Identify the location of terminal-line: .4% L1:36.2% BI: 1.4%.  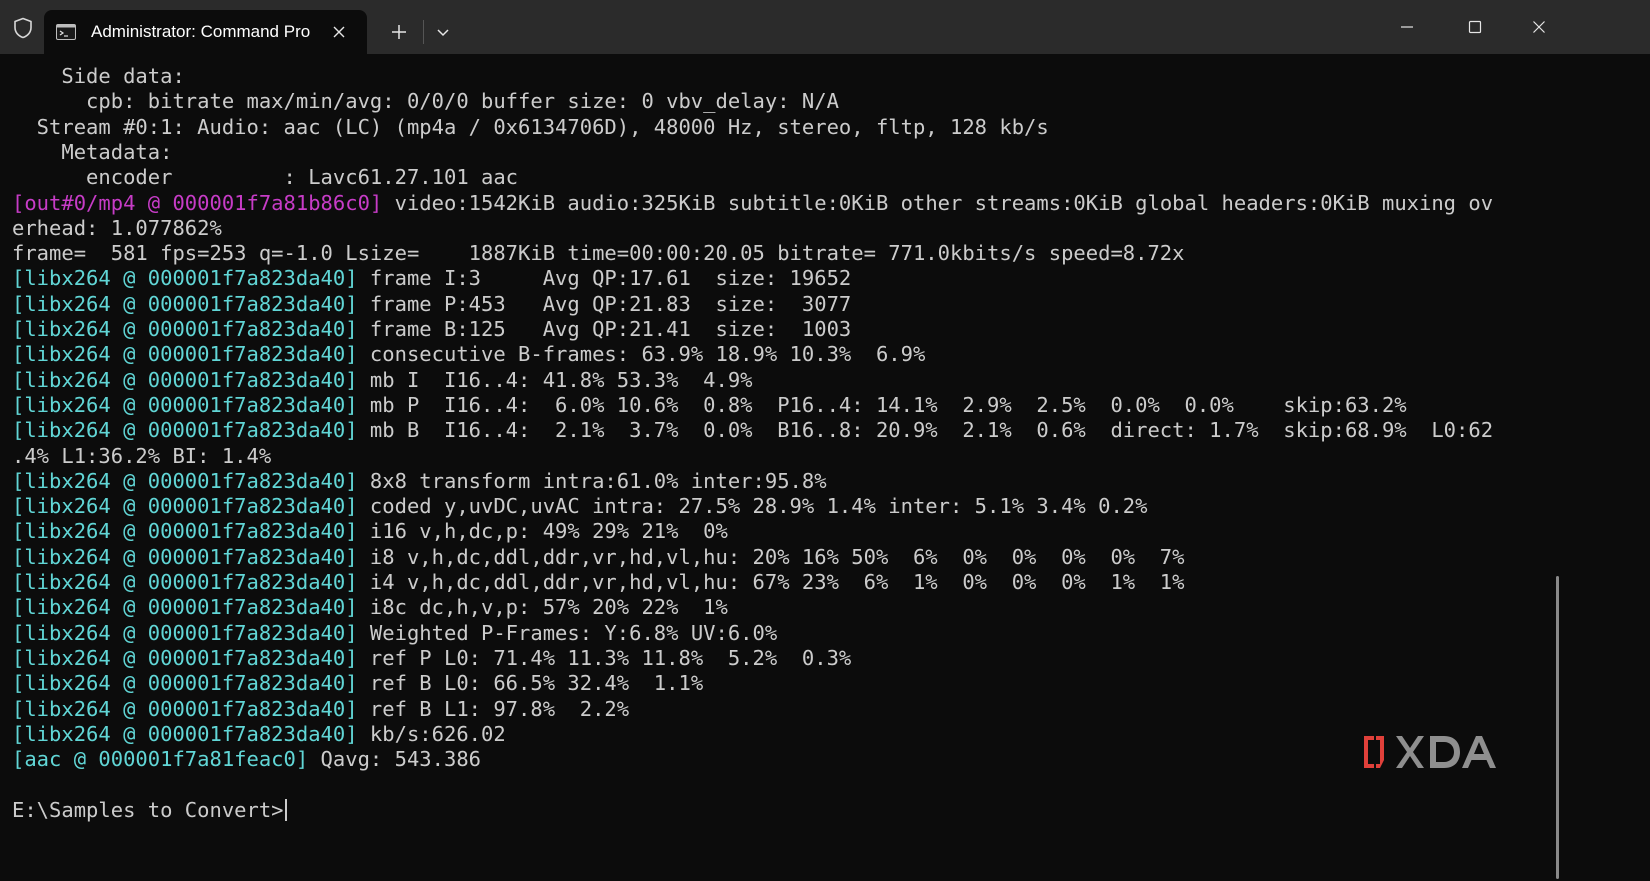
(141, 456).